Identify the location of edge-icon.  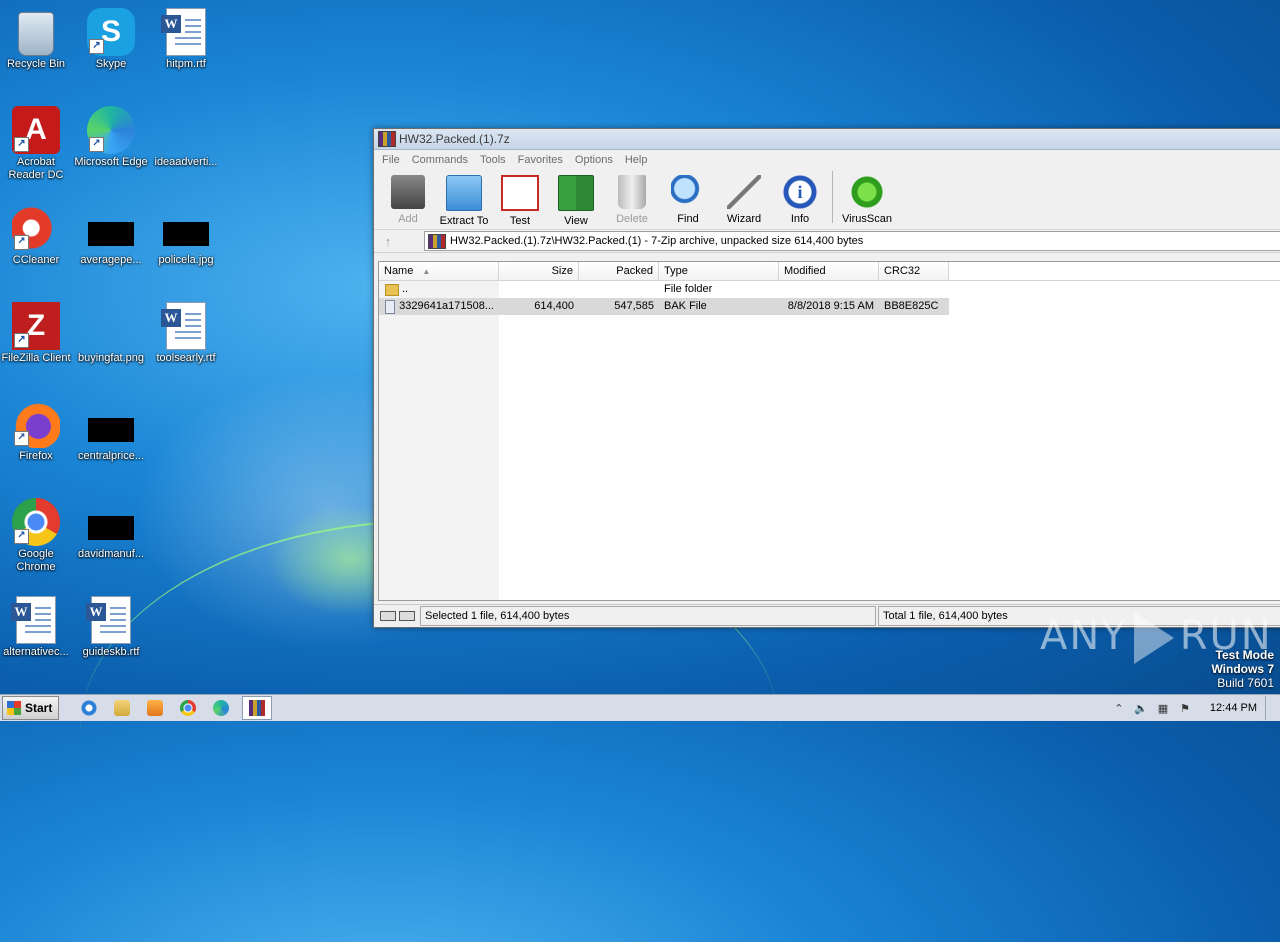
(221, 708).